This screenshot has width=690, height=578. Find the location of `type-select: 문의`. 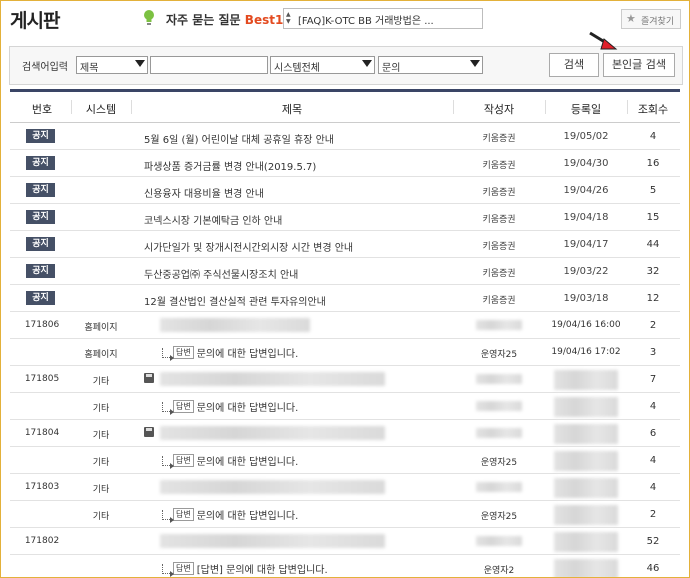

type-select: 문의 is located at coordinates (430, 65).